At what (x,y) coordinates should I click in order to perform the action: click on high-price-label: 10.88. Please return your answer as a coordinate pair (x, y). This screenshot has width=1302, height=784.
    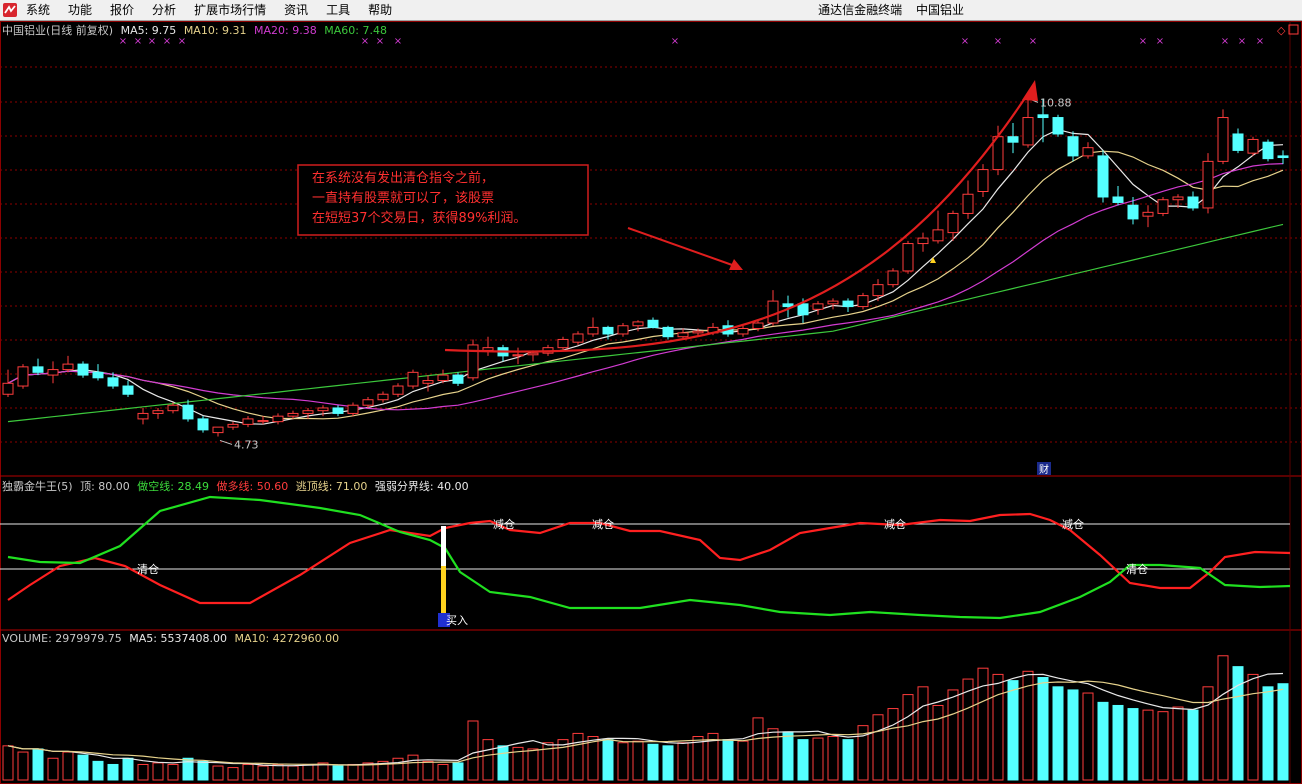
    Looking at the image, I should click on (1056, 102).